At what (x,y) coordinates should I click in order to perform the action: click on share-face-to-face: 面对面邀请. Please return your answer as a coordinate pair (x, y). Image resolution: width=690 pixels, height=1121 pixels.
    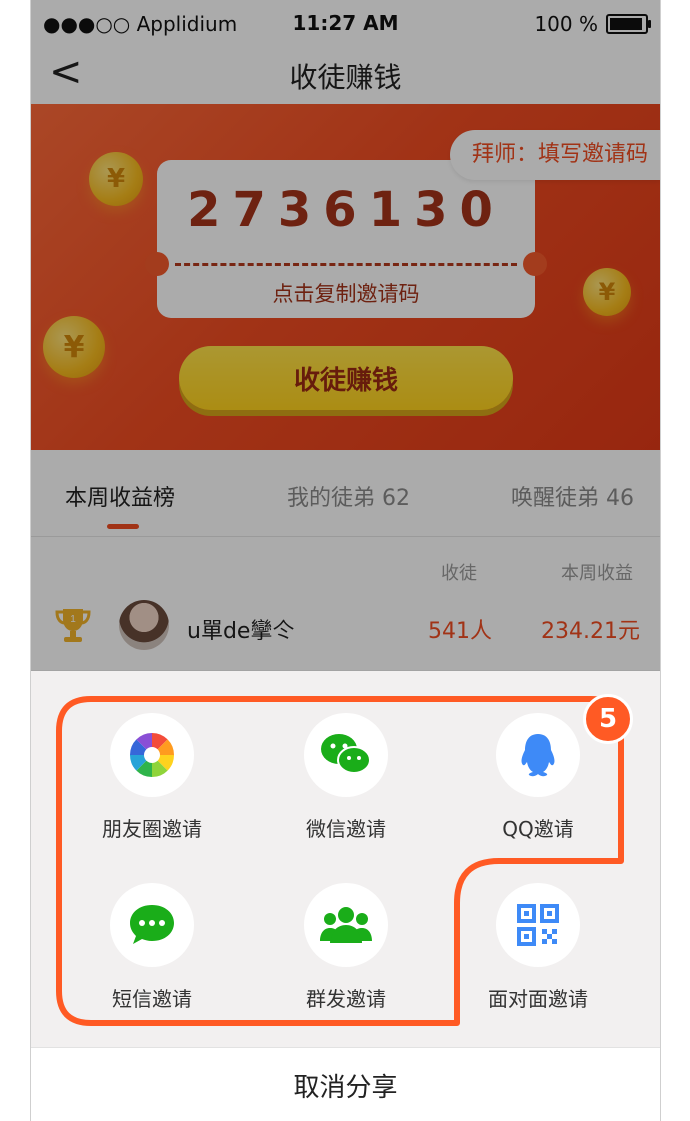
    Looking at the image, I should click on (538, 953).